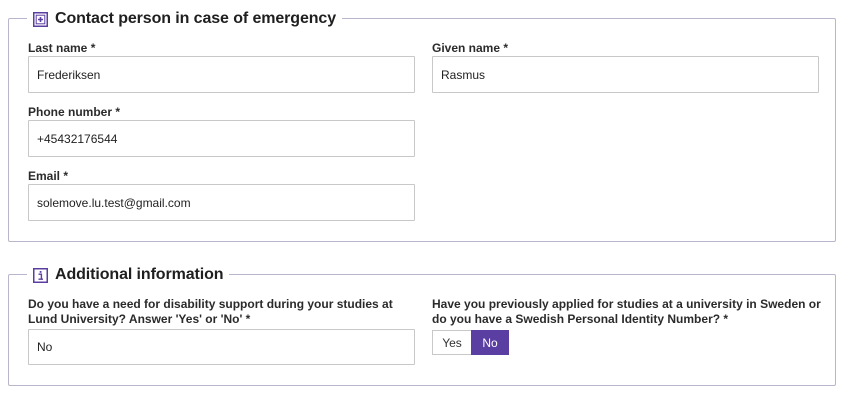  I want to click on given-name-label: Given name *, so click(470, 48).